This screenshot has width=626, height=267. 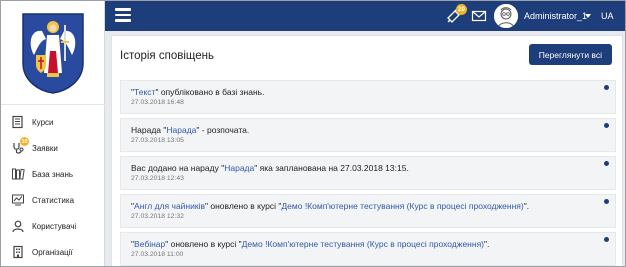 I want to click on coat-of-arms-logo, so click(x=53, y=53).